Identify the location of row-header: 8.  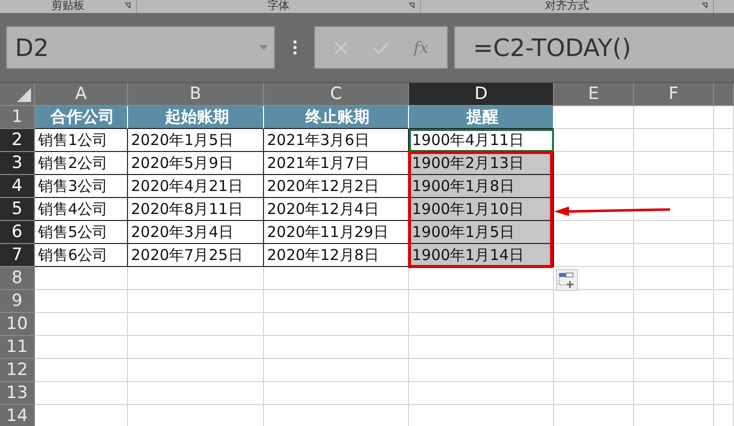
(17, 278).